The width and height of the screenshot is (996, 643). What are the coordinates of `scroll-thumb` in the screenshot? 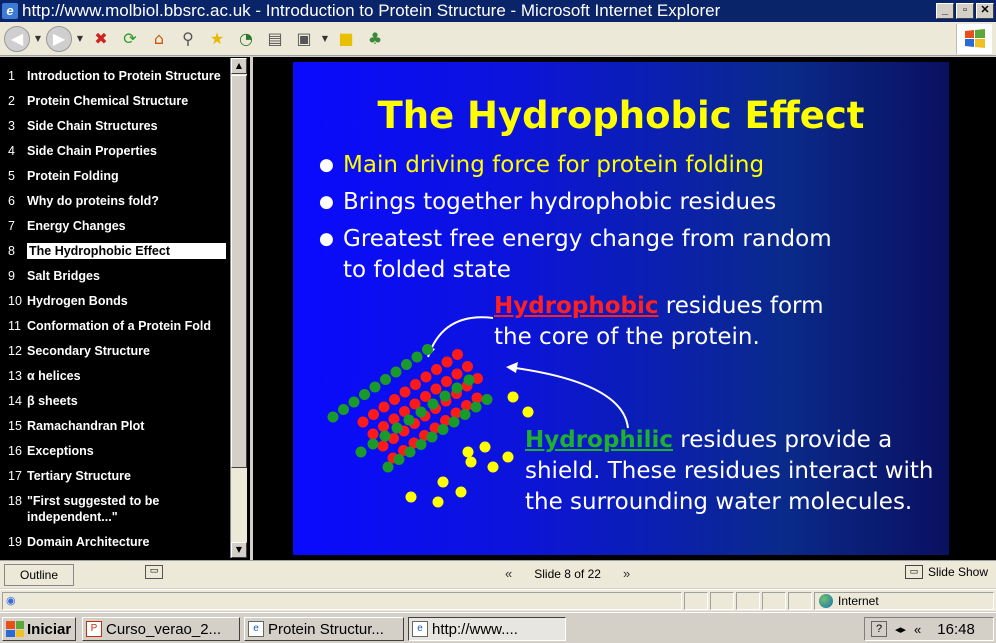 It's located at (239, 271).